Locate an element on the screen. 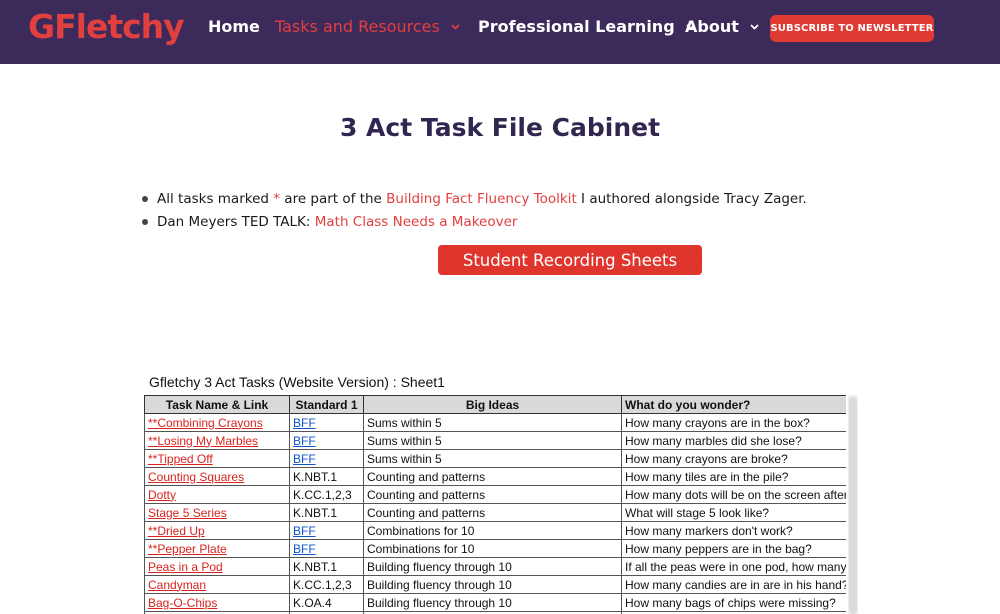  site-logo: GFletchy is located at coordinates (106, 26).